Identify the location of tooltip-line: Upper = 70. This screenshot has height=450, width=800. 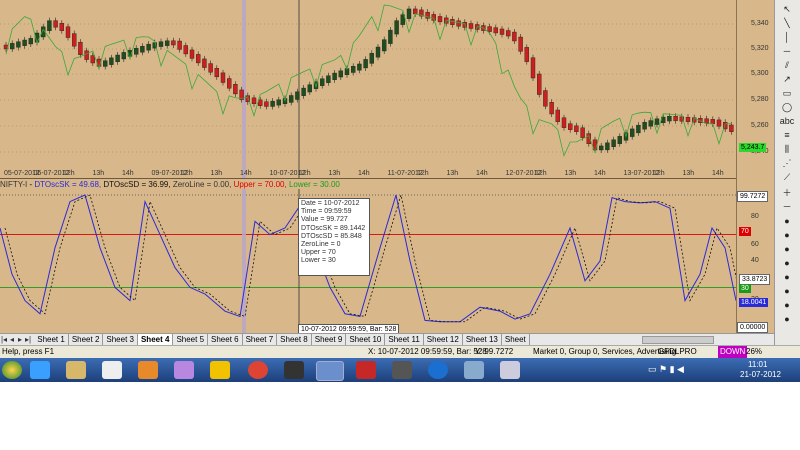
(318, 253).